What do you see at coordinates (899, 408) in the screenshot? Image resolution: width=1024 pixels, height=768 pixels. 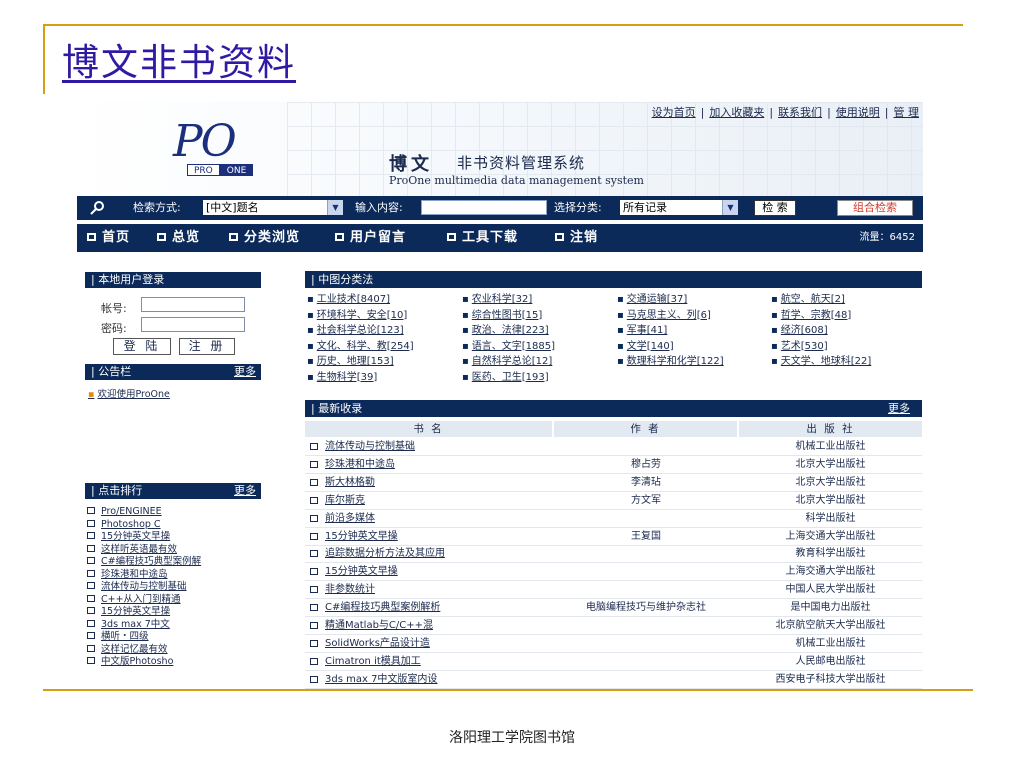 I see `latest-more-link: 更多` at bounding box center [899, 408].